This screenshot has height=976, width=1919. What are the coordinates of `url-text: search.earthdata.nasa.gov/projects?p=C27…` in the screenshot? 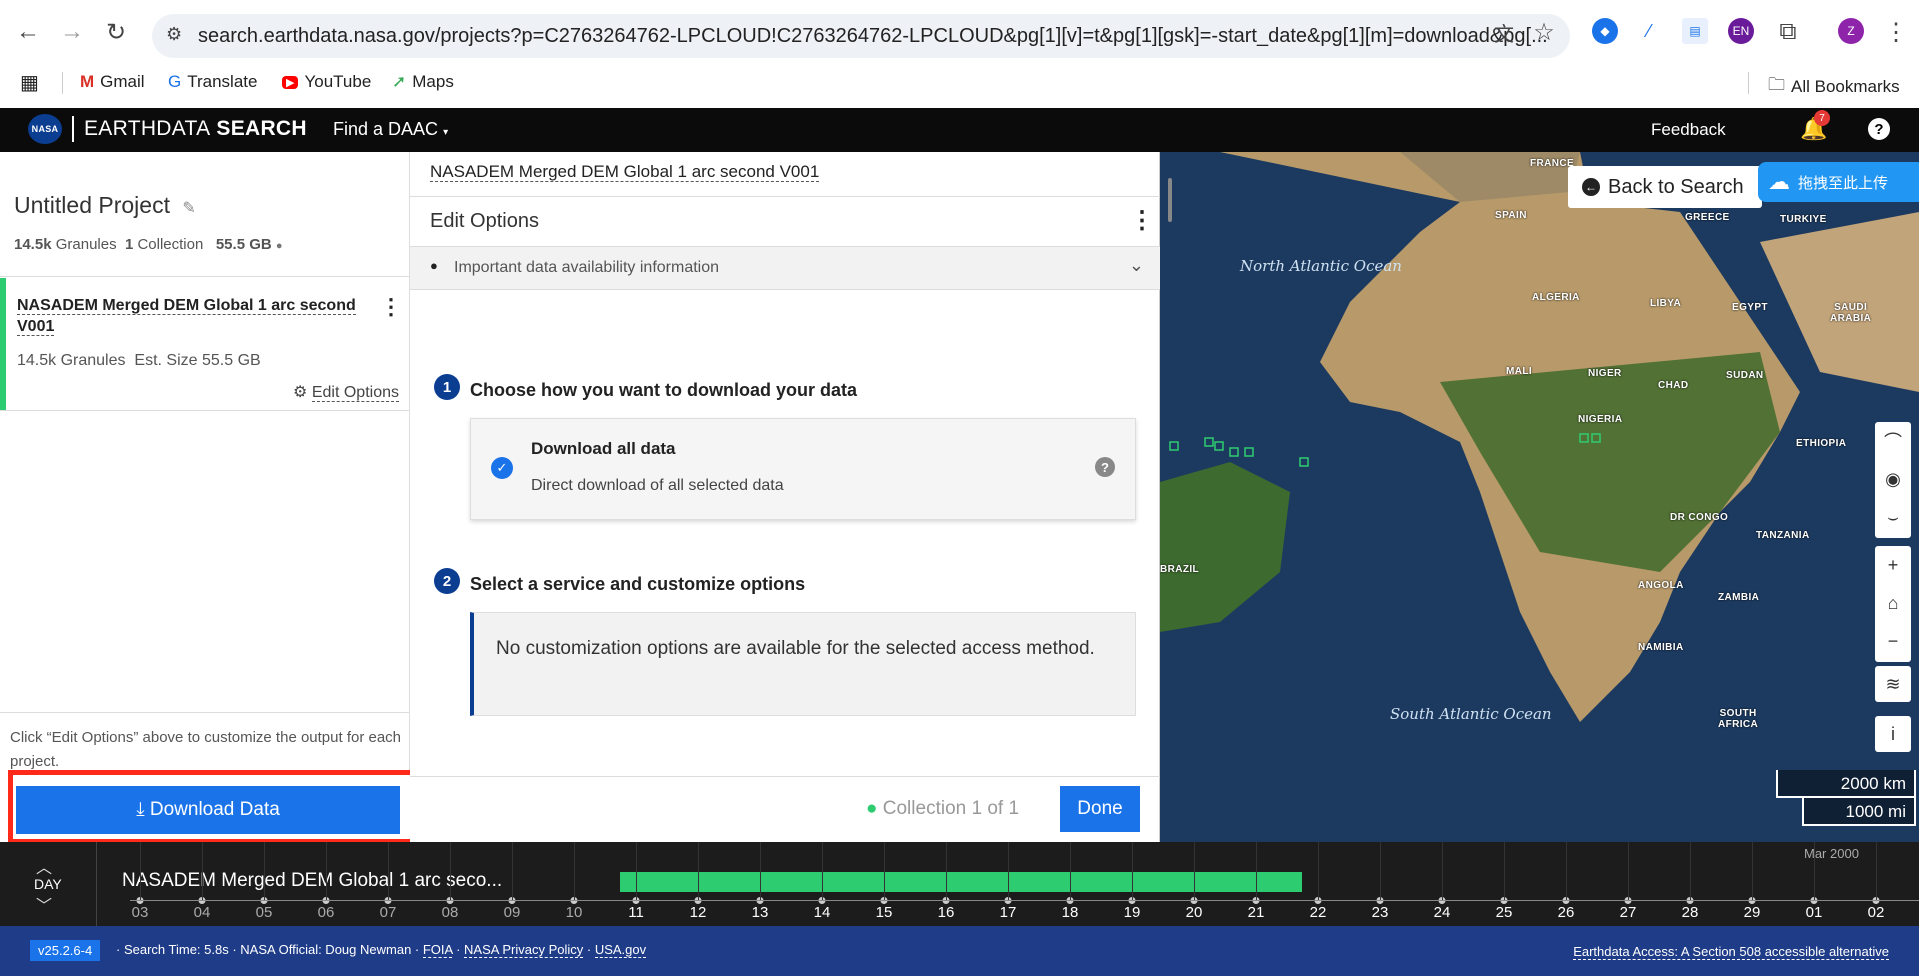 It's located at (873, 35).